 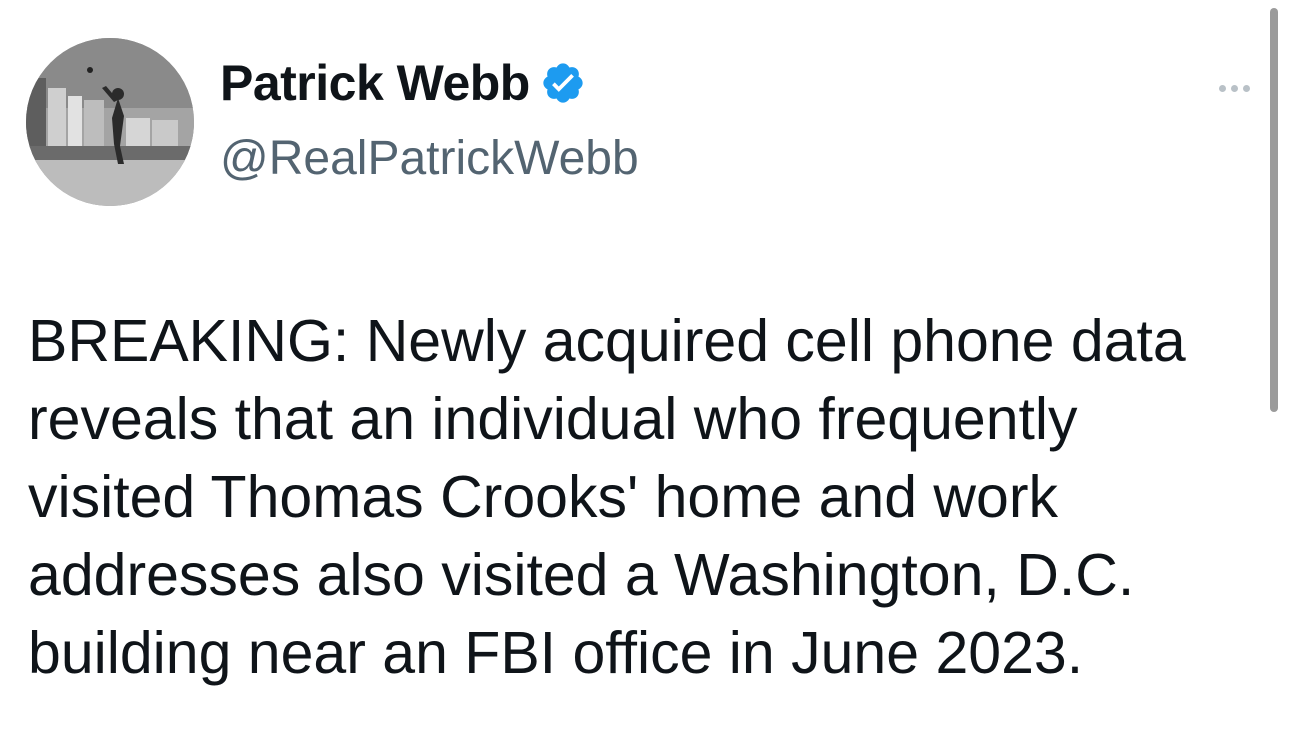 I want to click on author-name-row: Patrick Webb, so click(x=403, y=83).